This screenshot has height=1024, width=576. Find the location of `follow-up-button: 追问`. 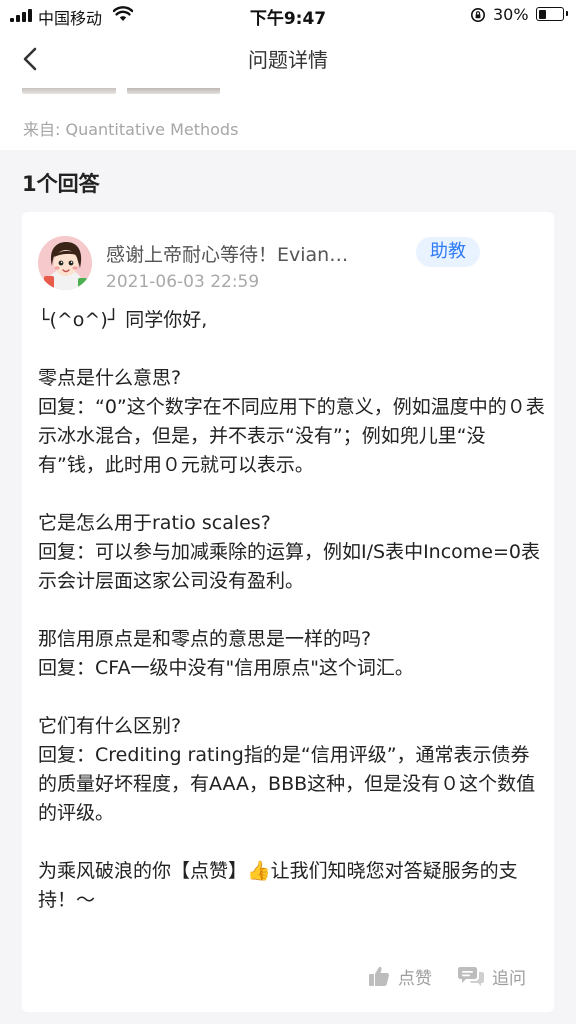

follow-up-button: 追问 is located at coordinates (492, 976).